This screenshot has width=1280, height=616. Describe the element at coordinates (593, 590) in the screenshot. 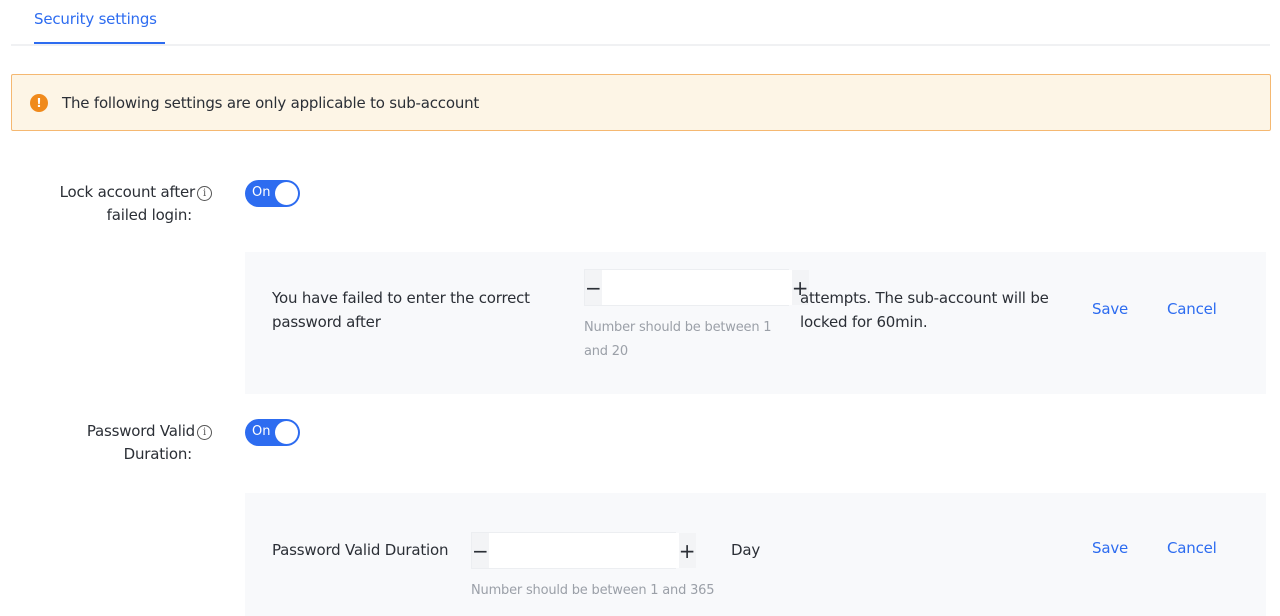

I see `password-duration-hint: Number should be between 1 and 365` at that location.